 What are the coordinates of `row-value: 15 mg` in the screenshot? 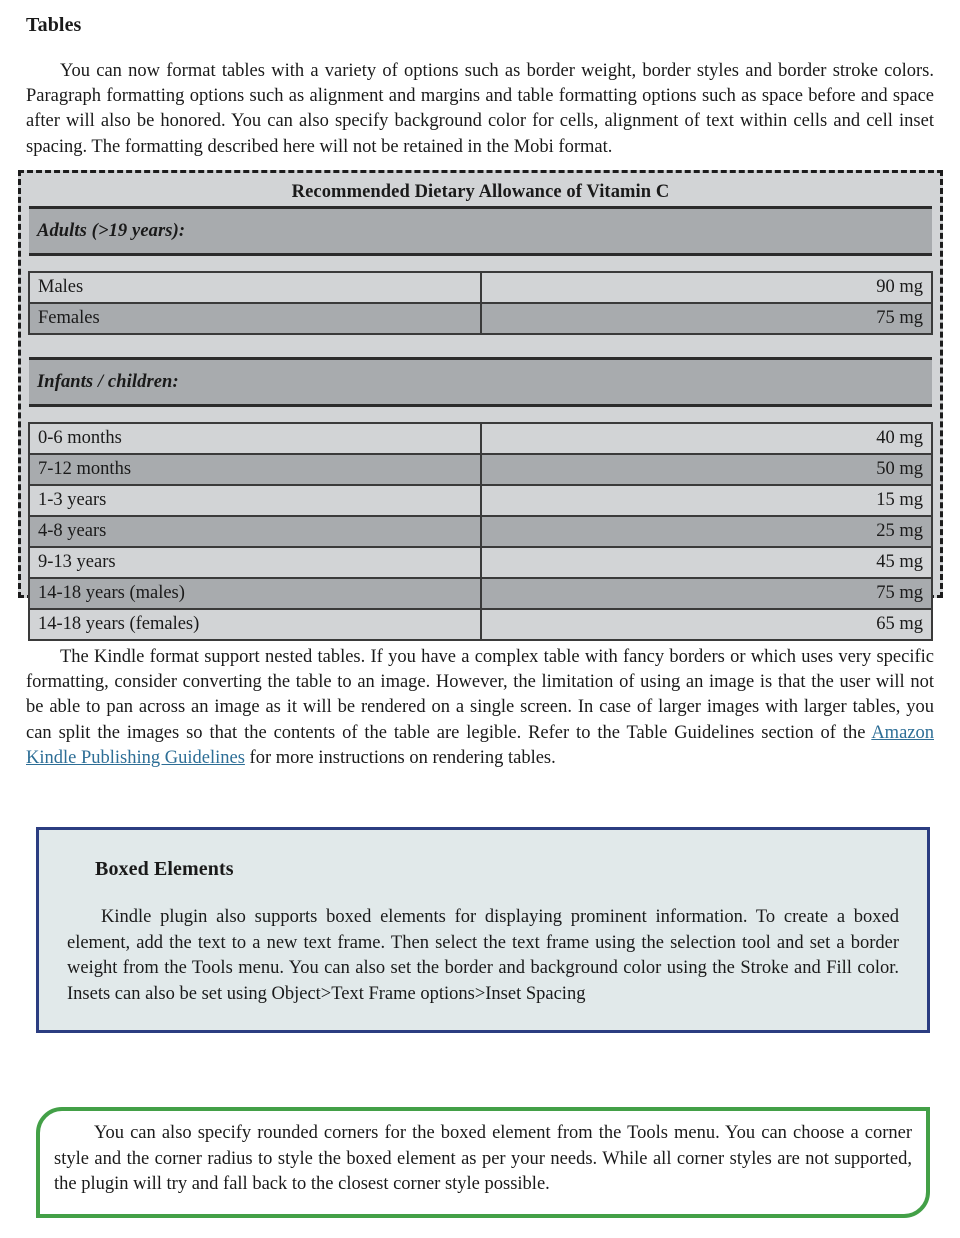 It's located at (706, 500).